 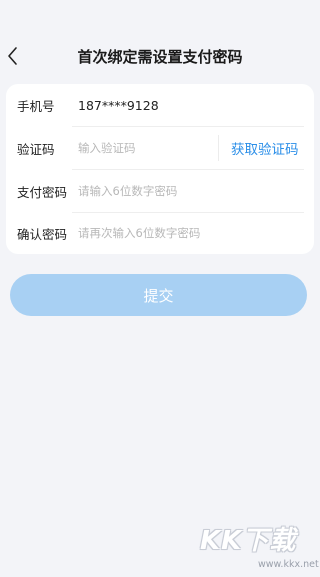 I want to click on phone-label: 手机号, so click(x=36, y=106).